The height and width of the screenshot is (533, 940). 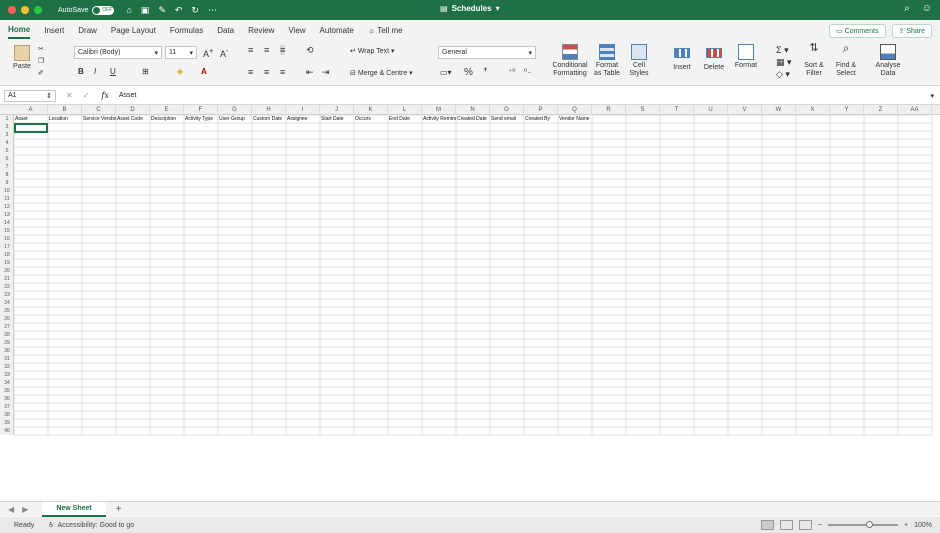 What do you see at coordinates (19, 30) in the screenshot?
I see `tab-home: Home` at bounding box center [19, 30].